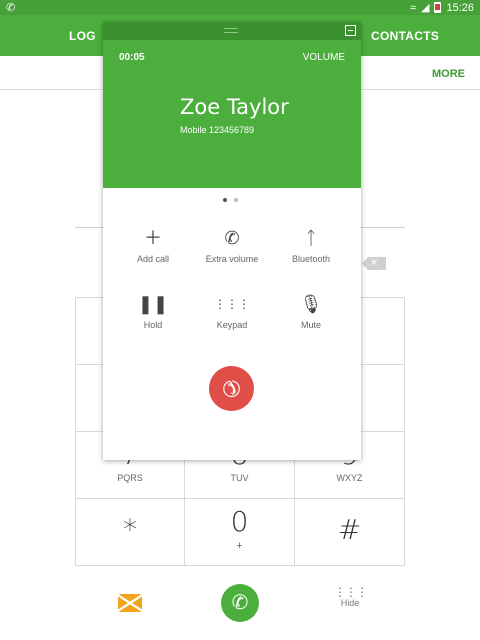 This screenshot has height=640, width=480. What do you see at coordinates (153, 238) in the screenshot?
I see `plus-icon: ＋` at bounding box center [153, 238].